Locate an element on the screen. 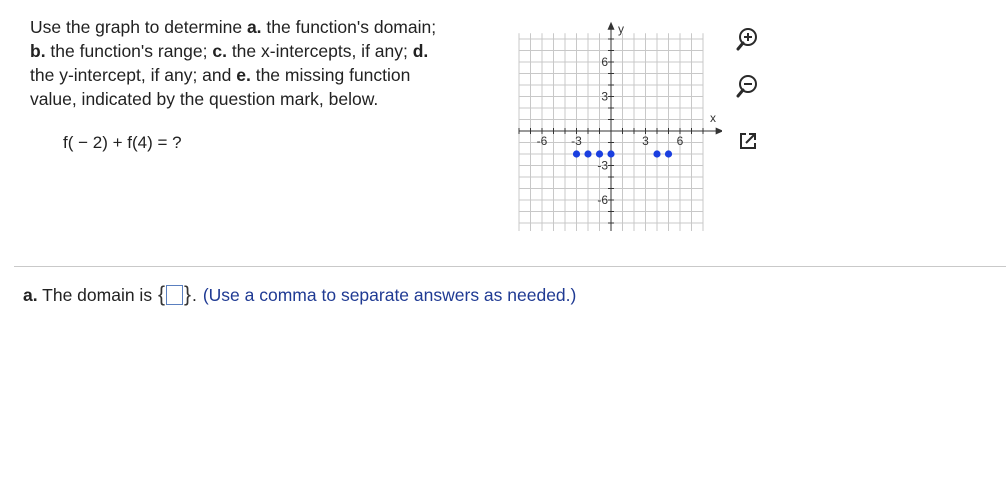 The image size is (1006, 487). function-expression: f( − 2) + f(4) = ? is located at coordinates (122, 142).